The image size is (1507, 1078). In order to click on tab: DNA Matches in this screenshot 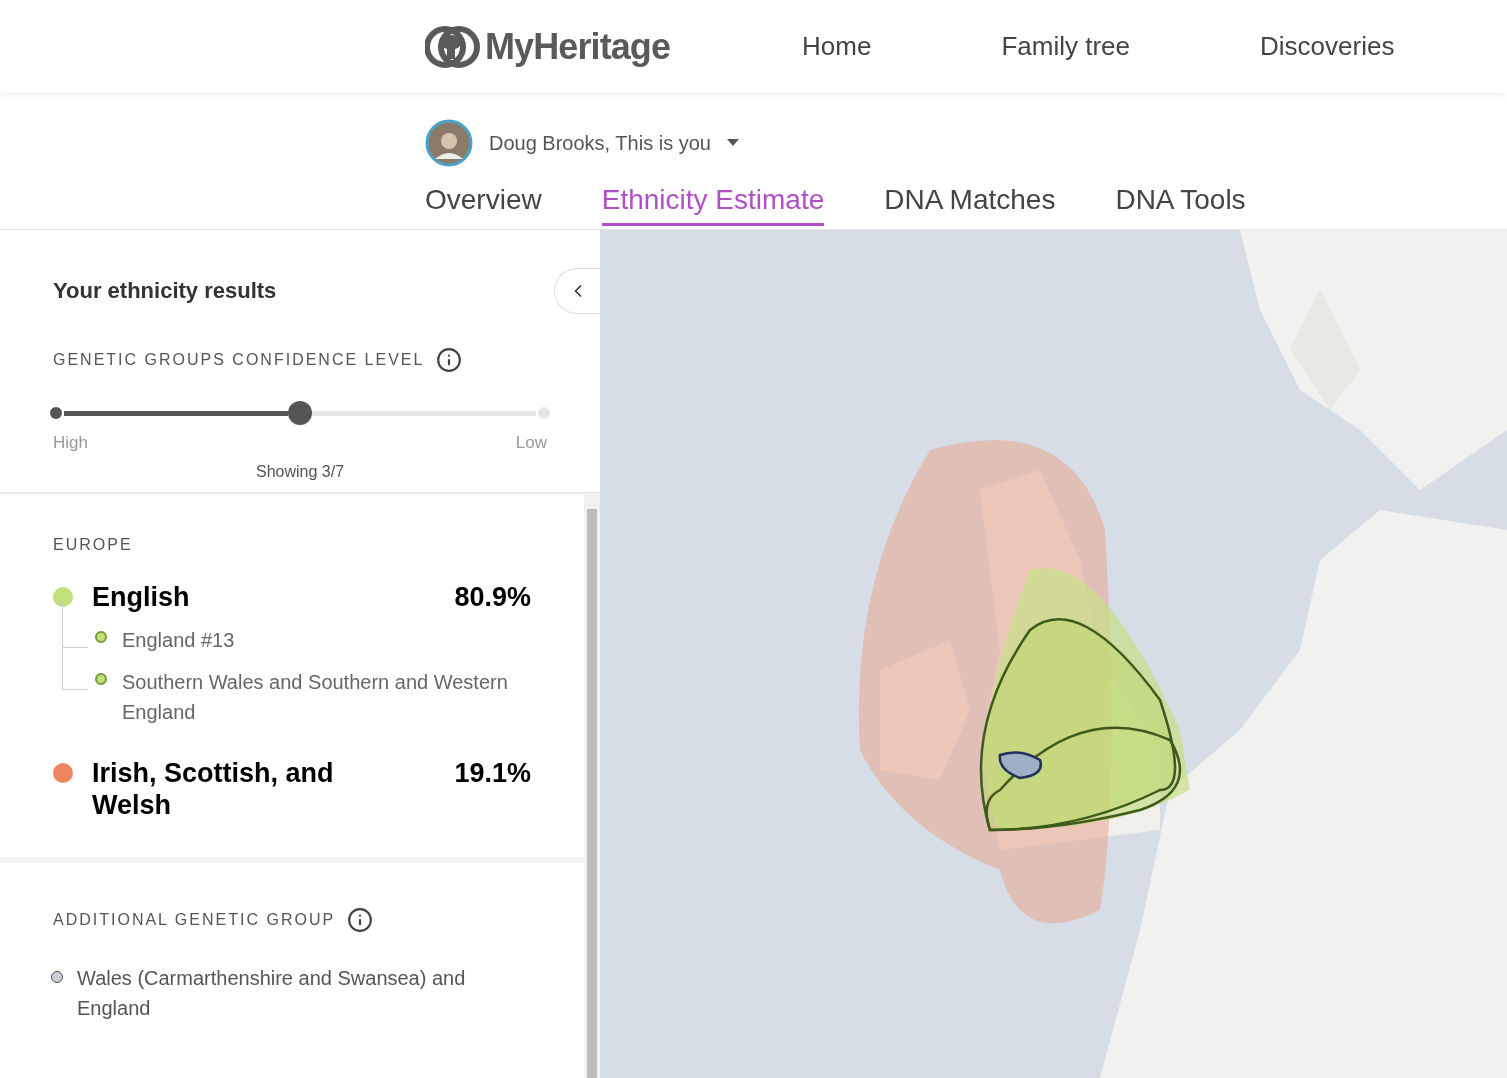, I will do `click(970, 202)`.